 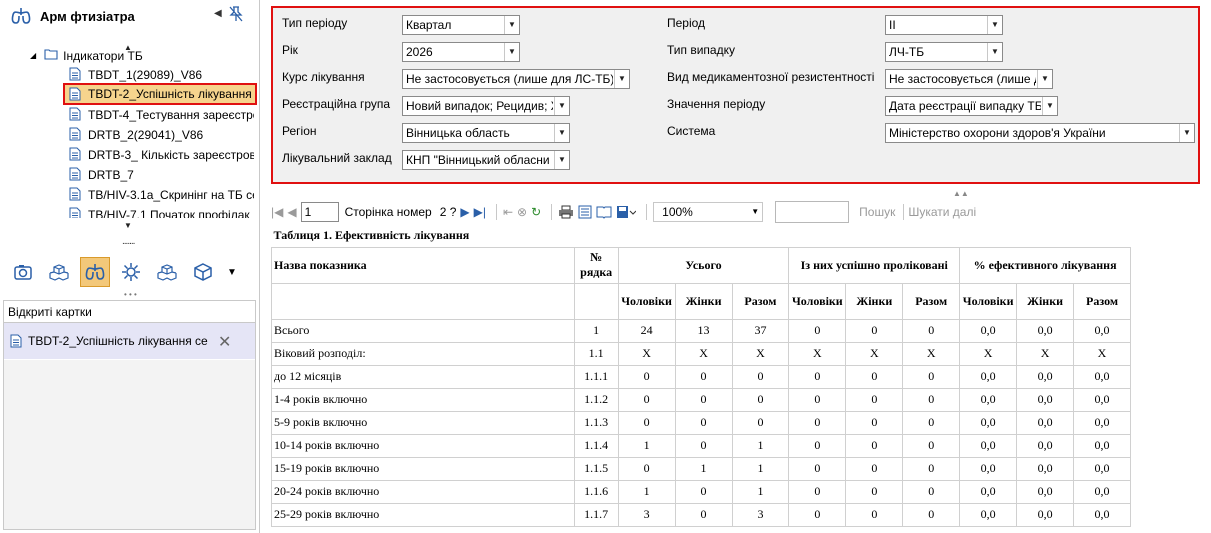 I want to click on find-button: Пошук, so click(x=877, y=212).